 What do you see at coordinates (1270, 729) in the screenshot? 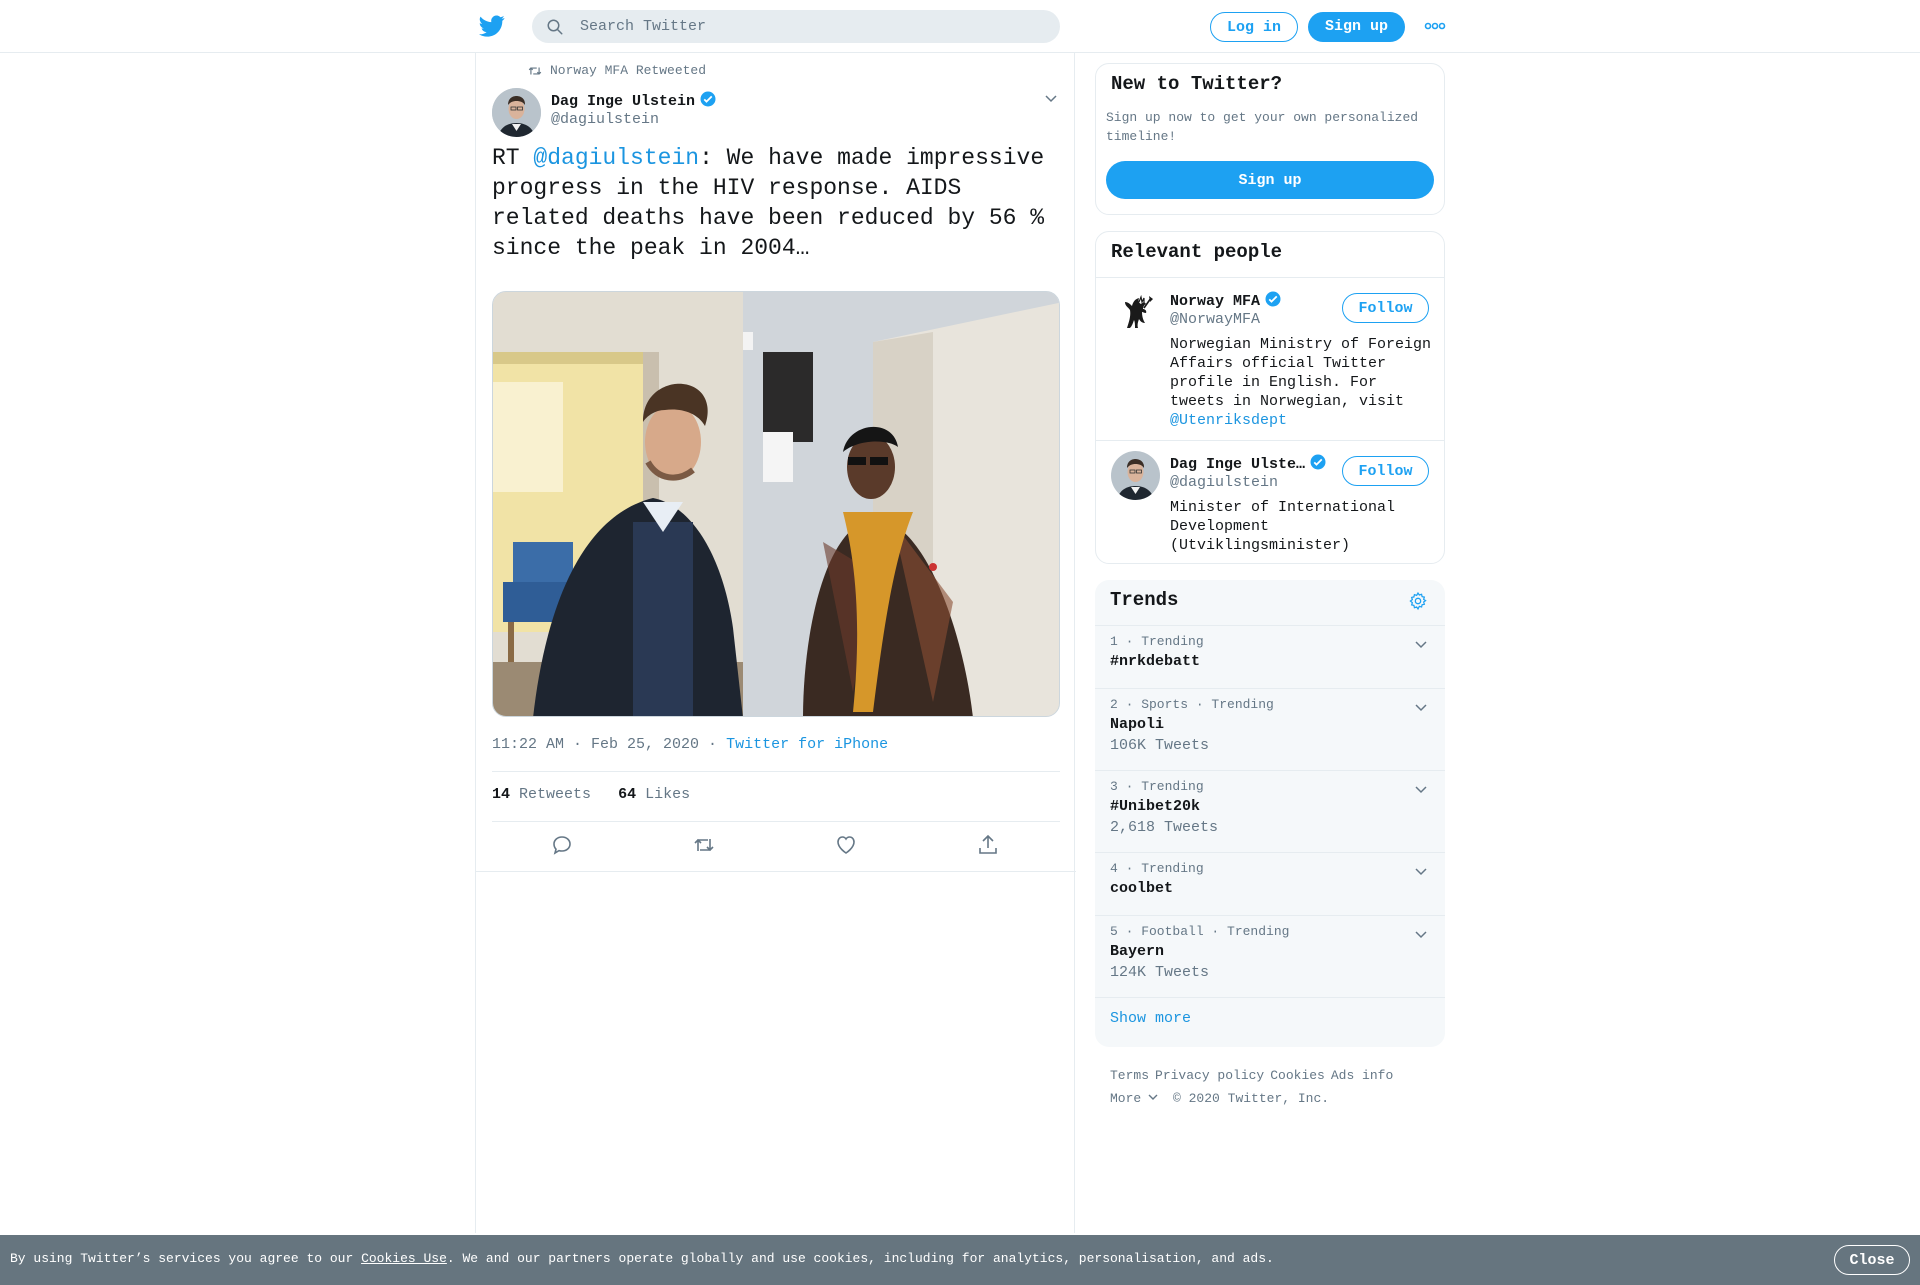
I see `trend-item: 2 · Sports · Trending Napoli 106K Tweets` at bounding box center [1270, 729].